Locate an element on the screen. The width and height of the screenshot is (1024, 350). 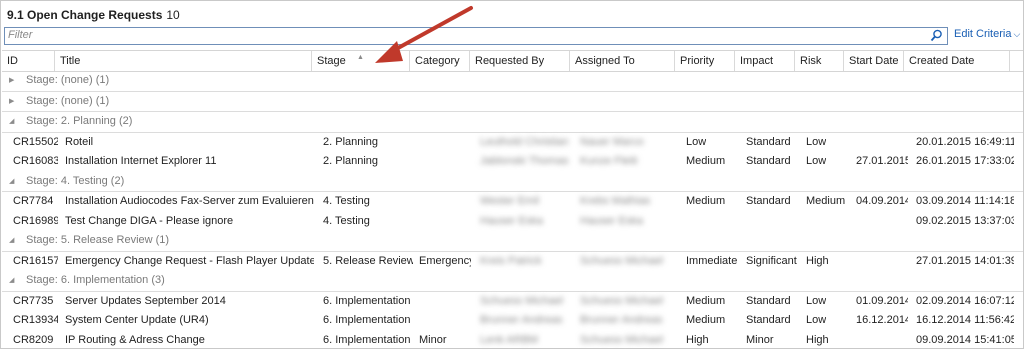
column-header-created-date: Created Date is located at coordinates (957, 61).